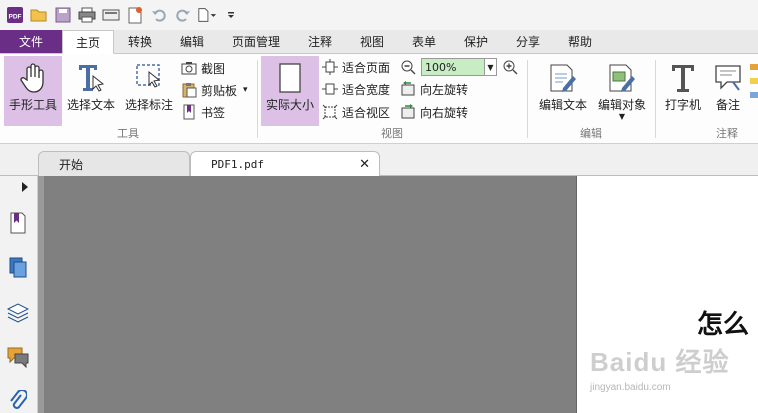 This screenshot has width=758, height=413. Describe the element at coordinates (444, 89) in the screenshot. I see `rotate-left-label: 向左旋转` at that location.